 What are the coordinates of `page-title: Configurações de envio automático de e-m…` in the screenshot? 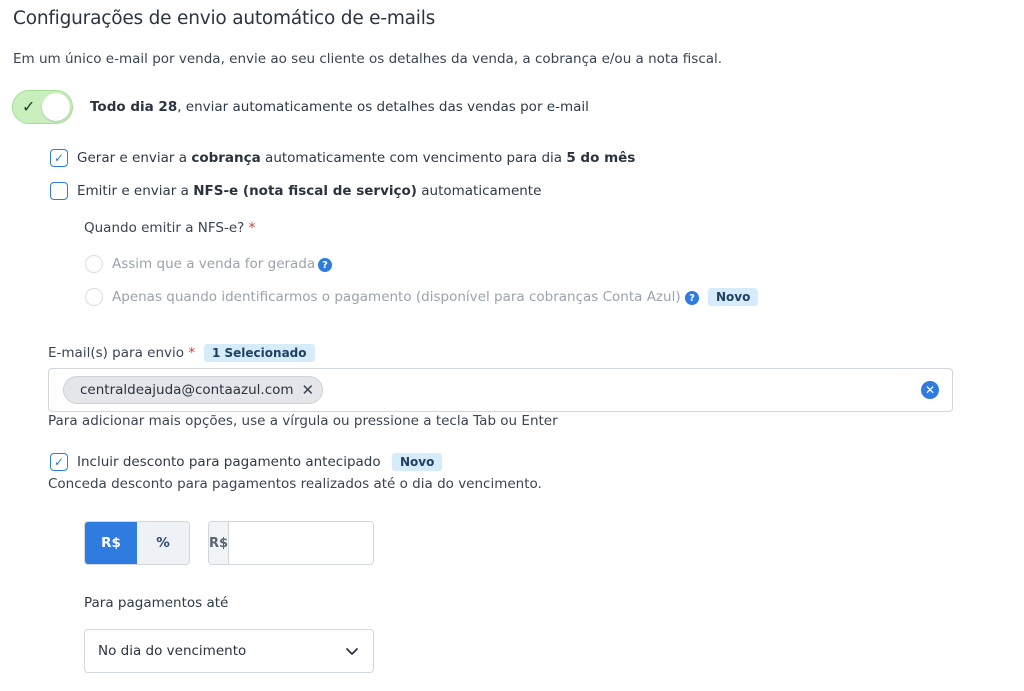 It's located at (224, 18).